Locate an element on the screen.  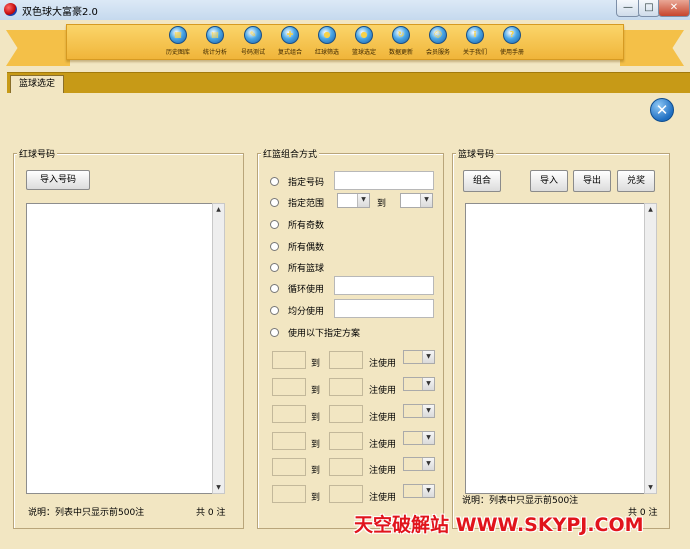
import-button: 导入 is located at coordinates (549, 181).